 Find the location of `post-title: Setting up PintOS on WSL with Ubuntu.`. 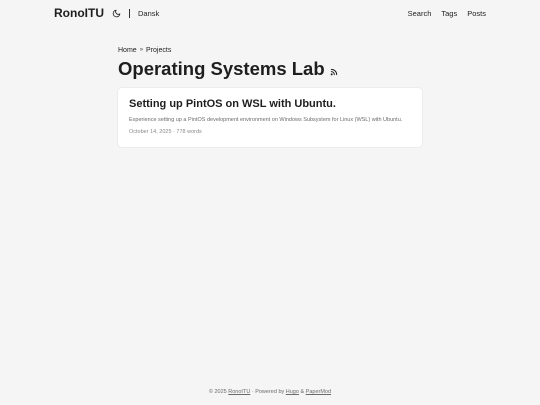

post-title: Setting up PintOS on WSL with Ubuntu. is located at coordinates (270, 104).